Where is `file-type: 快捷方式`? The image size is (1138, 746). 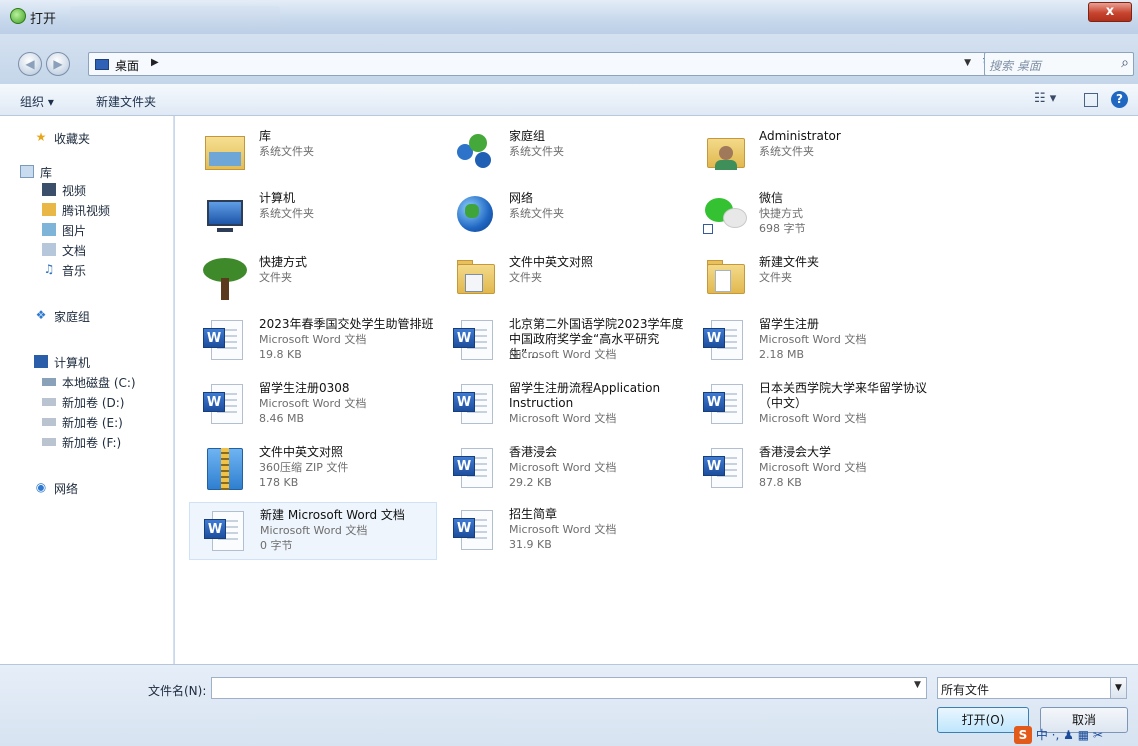 file-type: 快捷方式 is located at coordinates (781, 213).